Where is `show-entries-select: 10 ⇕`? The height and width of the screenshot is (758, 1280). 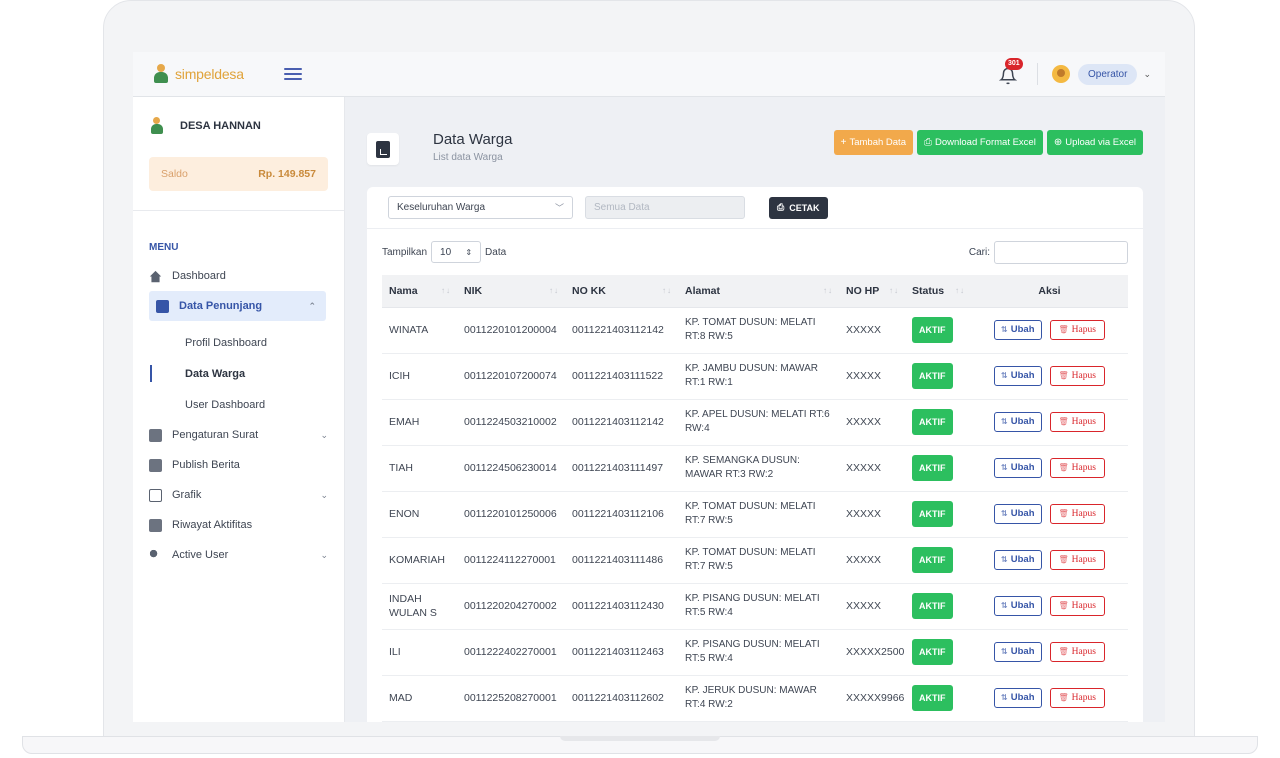
show-entries-select: 10 ⇕ is located at coordinates (456, 252).